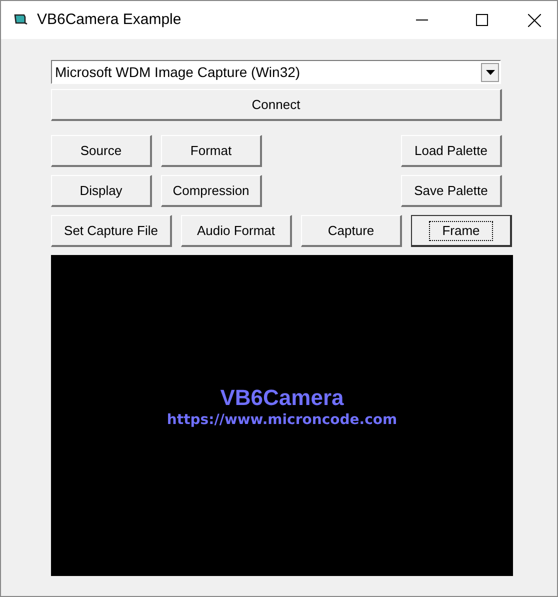 The height and width of the screenshot is (597, 558). Describe the element at coordinates (482, 20) in the screenshot. I see `maximize-icon` at that location.